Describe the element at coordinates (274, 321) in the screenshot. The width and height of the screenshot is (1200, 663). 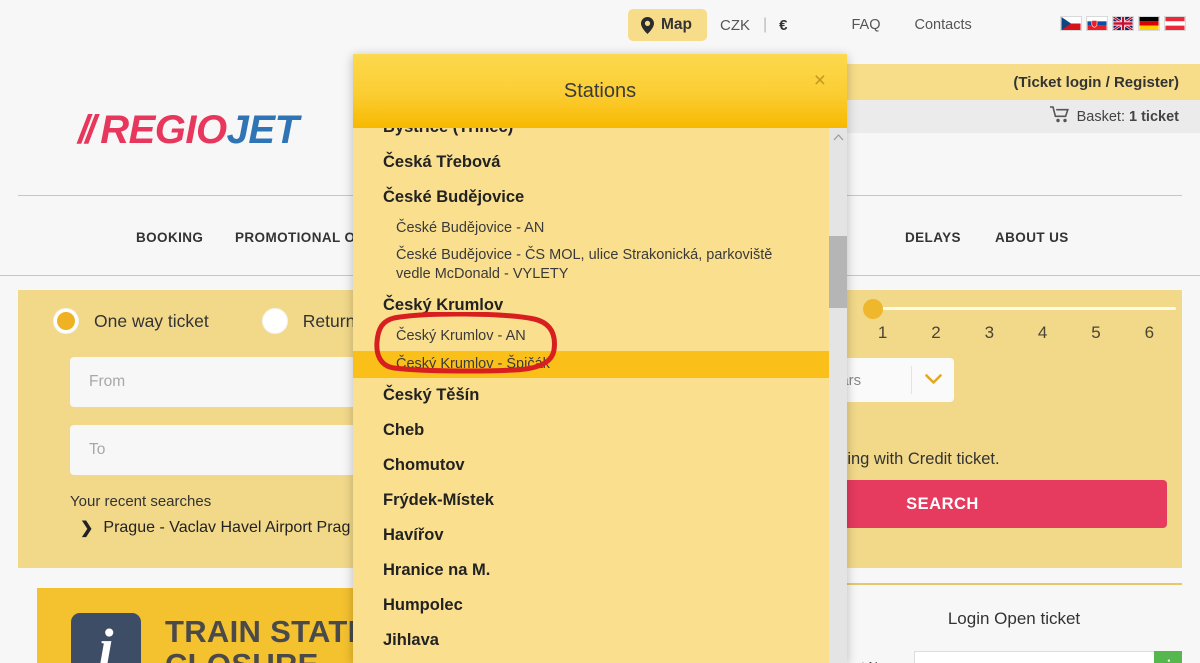
I see `radio-return-indicator` at that location.